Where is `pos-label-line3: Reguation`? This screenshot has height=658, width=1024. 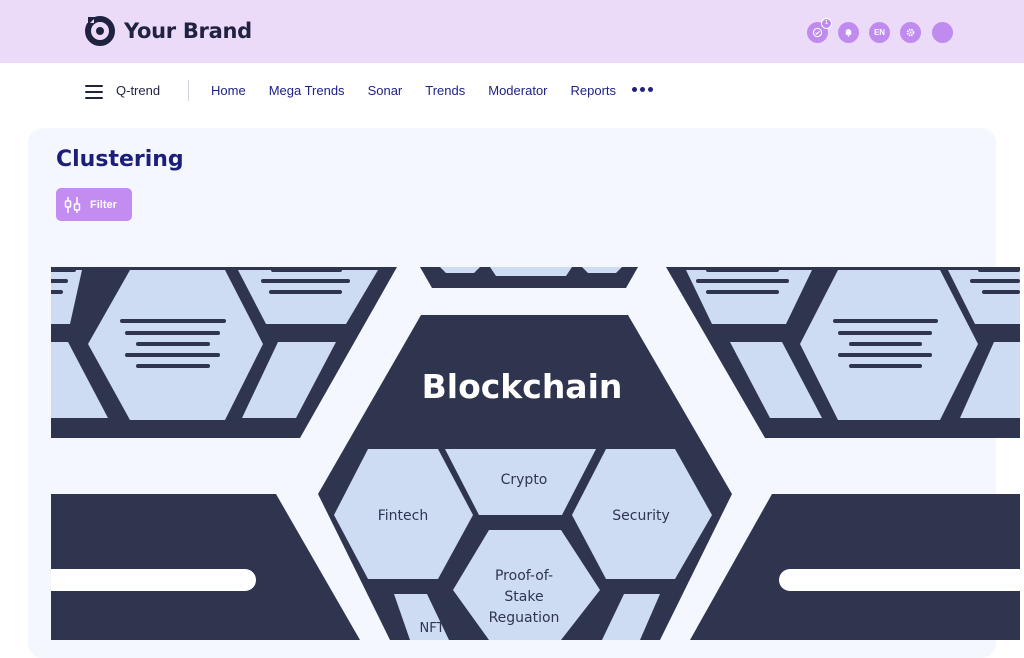 pos-label-line3: Reguation is located at coordinates (524, 618).